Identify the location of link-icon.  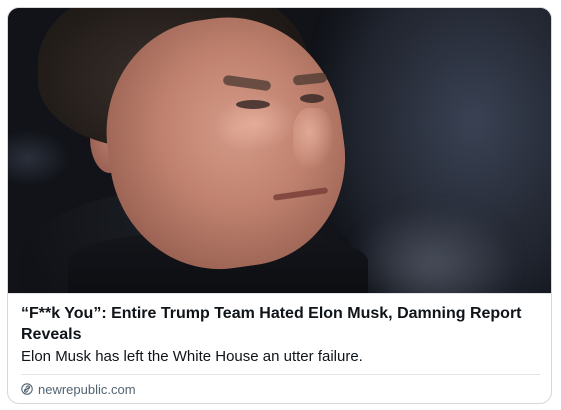
(27, 389).